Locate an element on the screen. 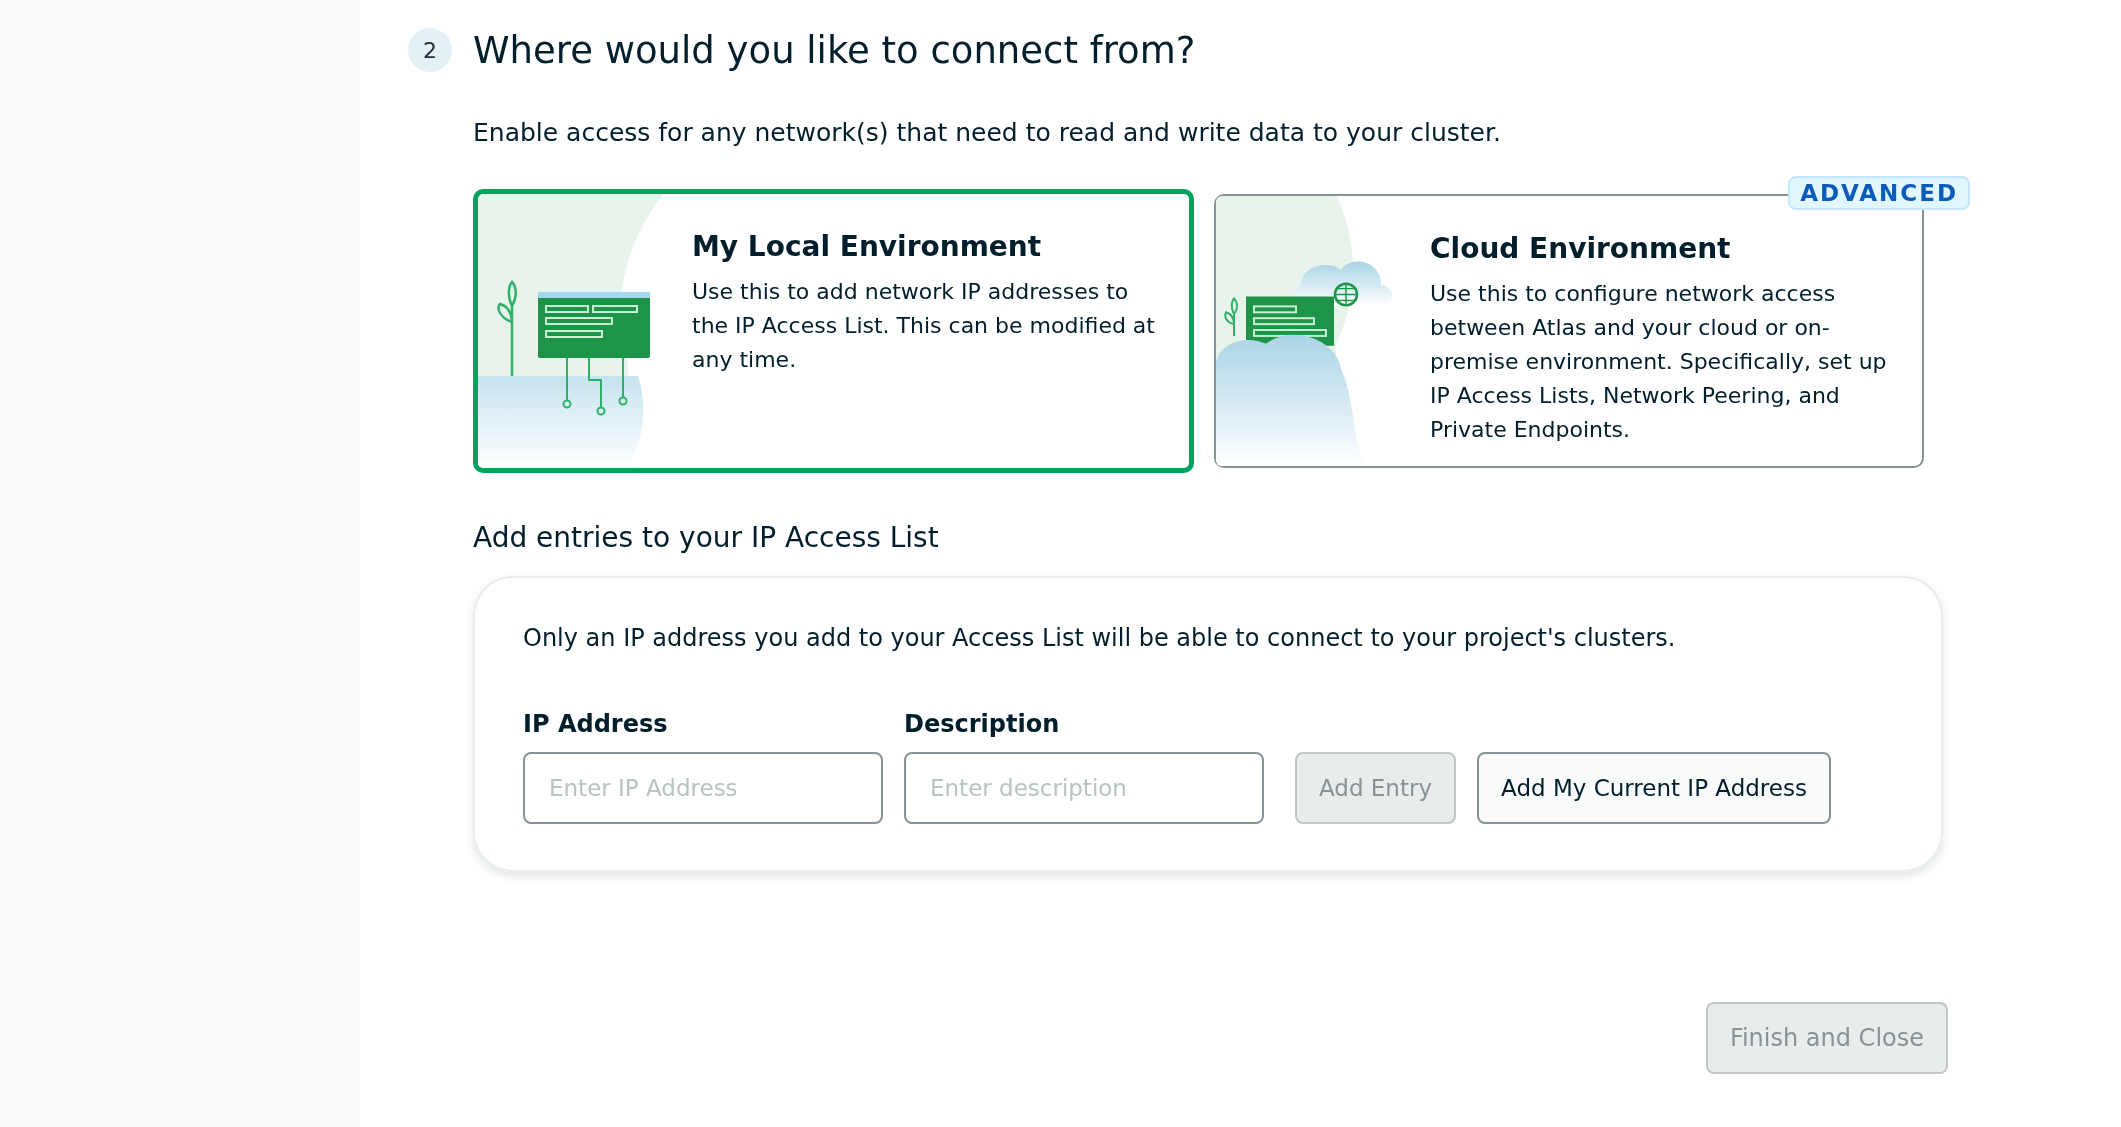 Image resolution: width=2121 pixels, height=1127 pixels. intro-text: Enable access for any network(s) that need to read and write data to your cluster. is located at coordinates (987, 132).